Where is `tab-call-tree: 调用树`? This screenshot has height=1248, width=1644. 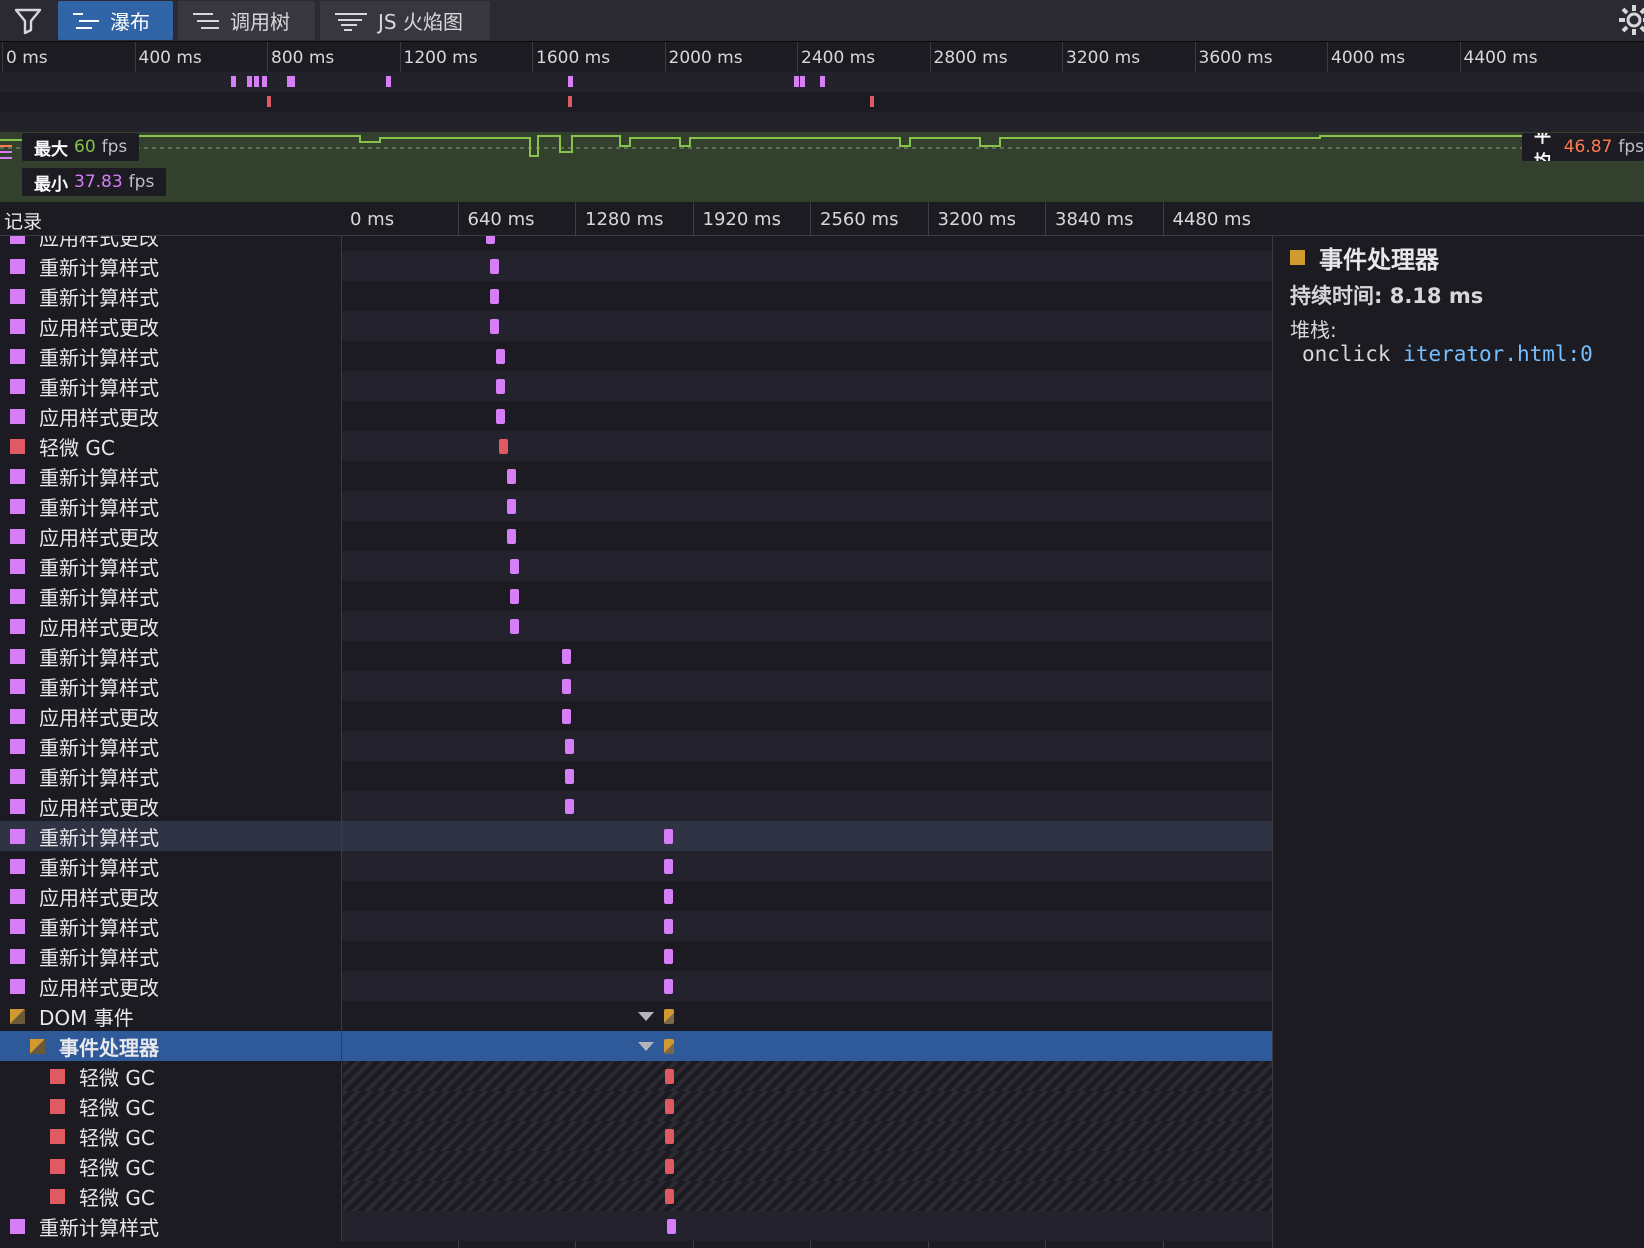
tab-call-tree: 调用树 is located at coordinates (246, 20).